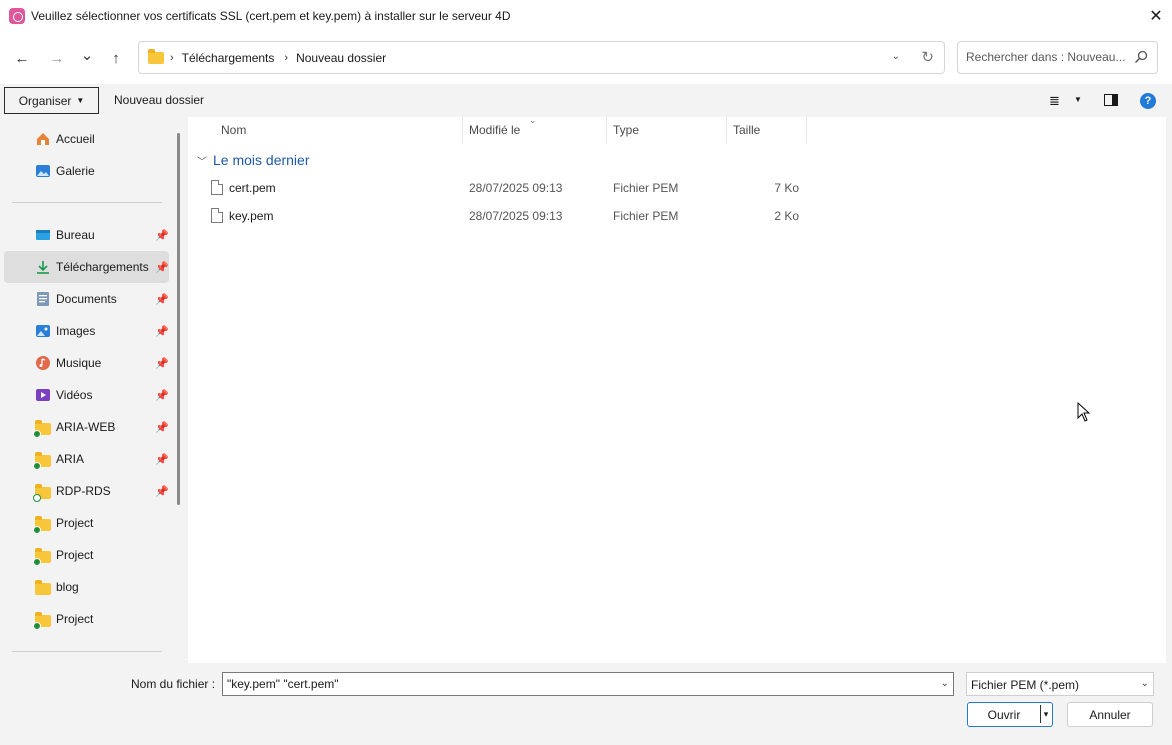 The width and height of the screenshot is (1172, 745). I want to click on filename-input, so click(577, 684).